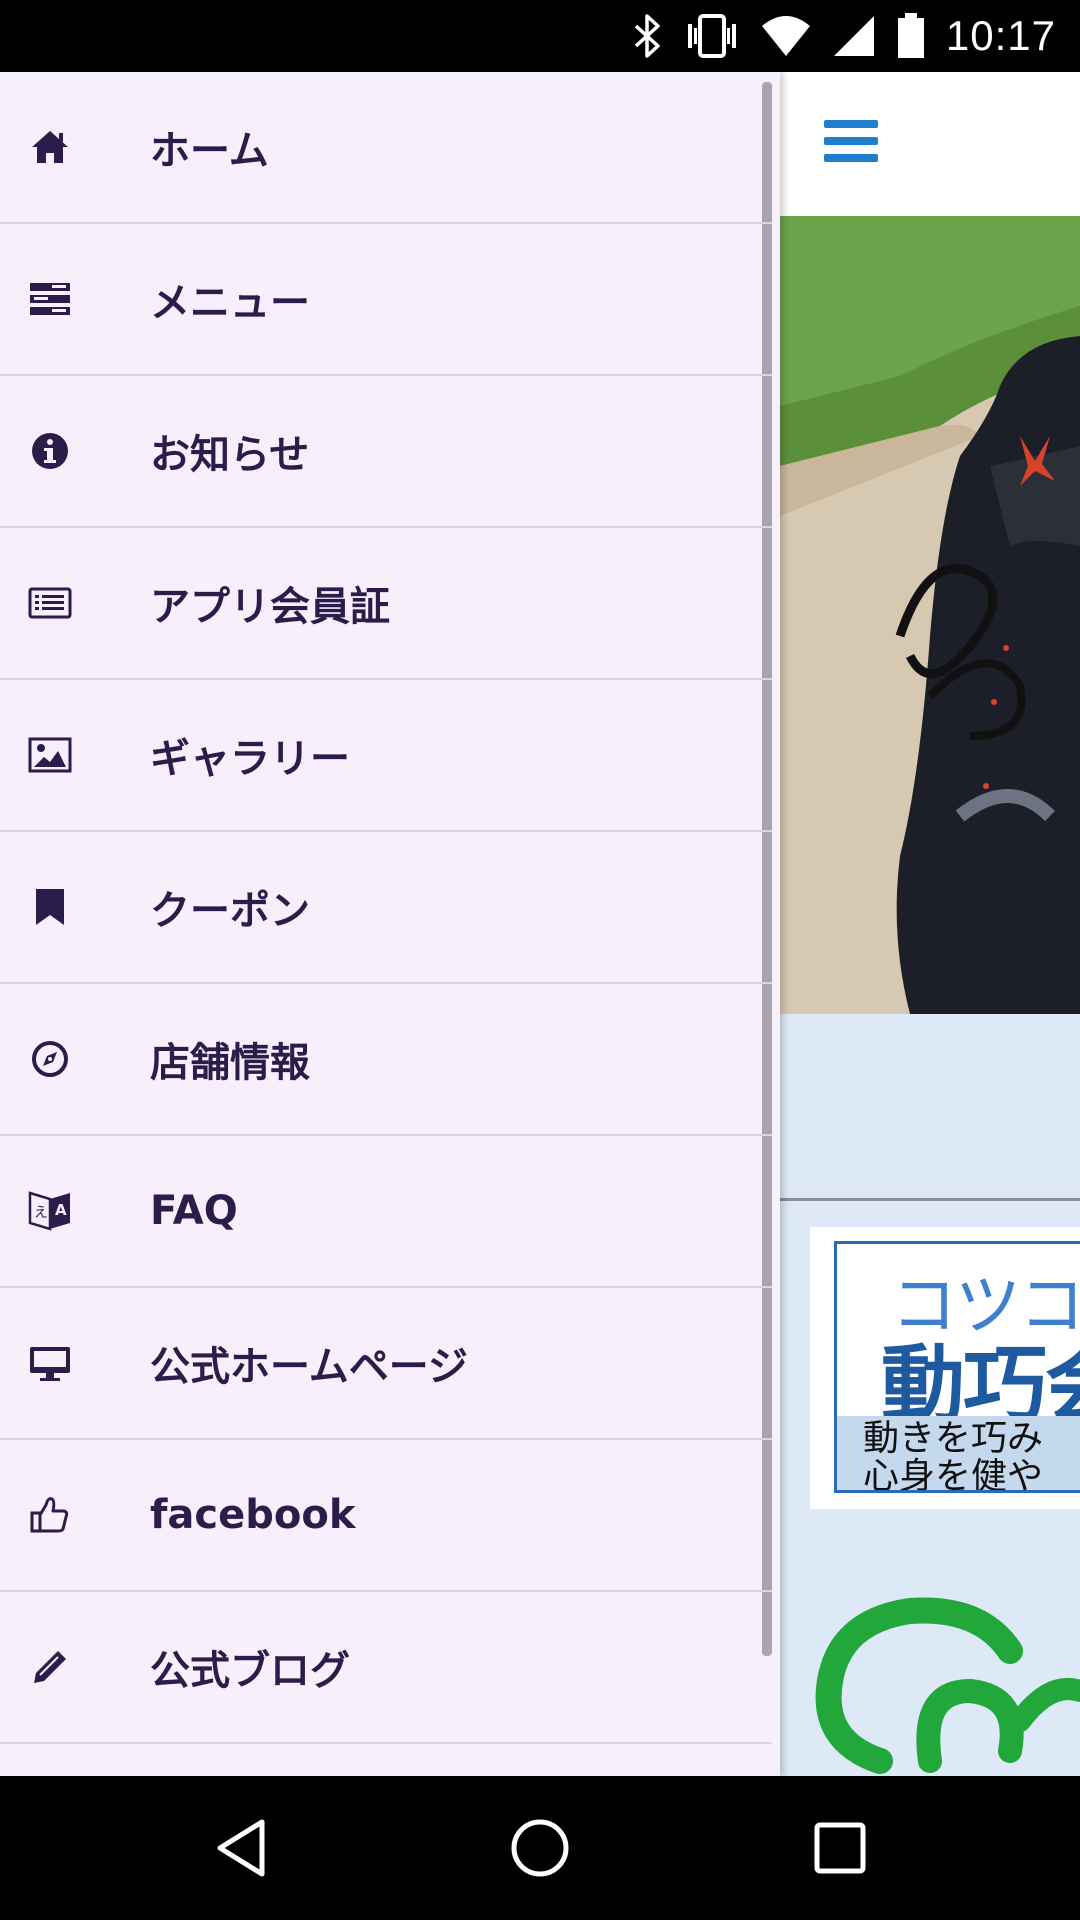 The width and height of the screenshot is (1080, 1920). What do you see at coordinates (851, 142) in the screenshot?
I see `hamburger-icon` at bounding box center [851, 142].